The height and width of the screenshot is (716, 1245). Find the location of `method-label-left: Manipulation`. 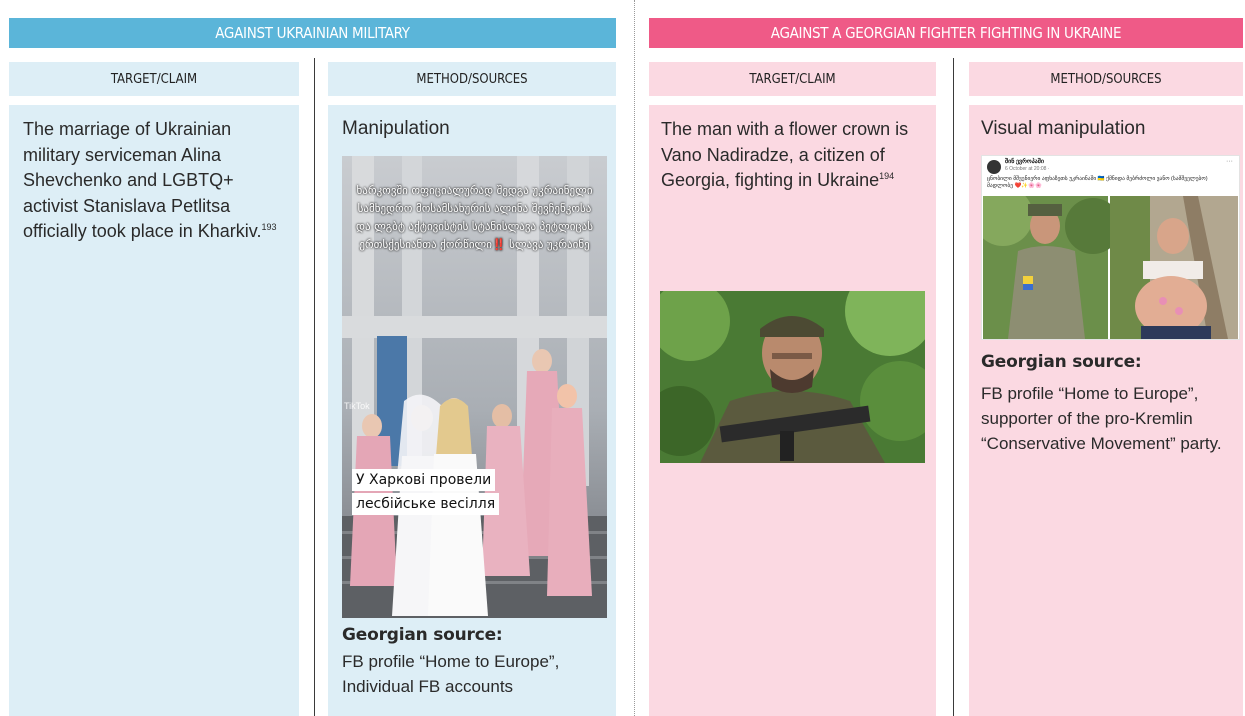

method-label-left: Manipulation is located at coordinates (396, 128).